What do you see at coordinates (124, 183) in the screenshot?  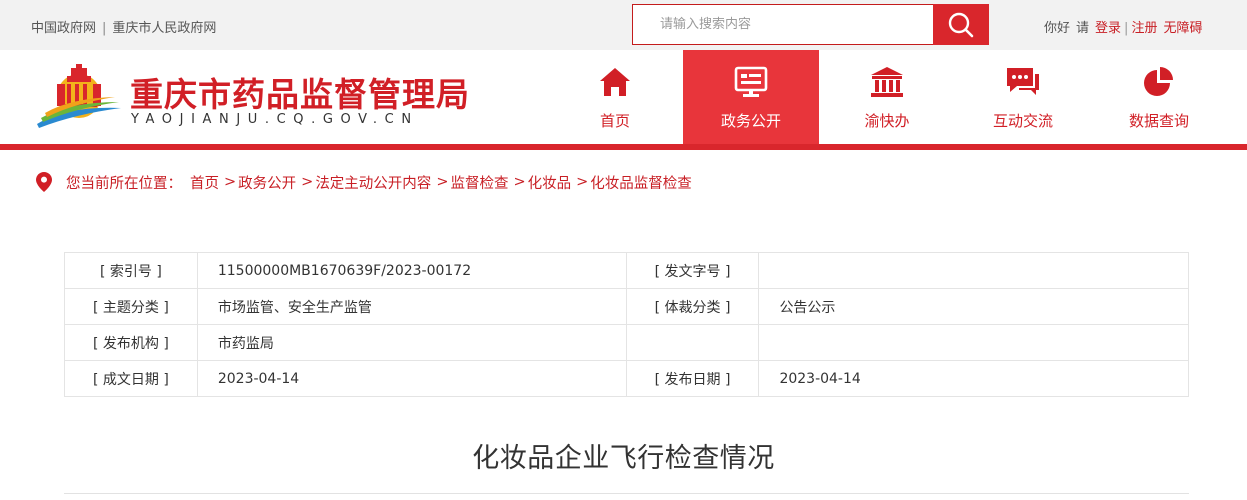 I see `breadcrumb-prefix: 您当前所在位置：` at bounding box center [124, 183].